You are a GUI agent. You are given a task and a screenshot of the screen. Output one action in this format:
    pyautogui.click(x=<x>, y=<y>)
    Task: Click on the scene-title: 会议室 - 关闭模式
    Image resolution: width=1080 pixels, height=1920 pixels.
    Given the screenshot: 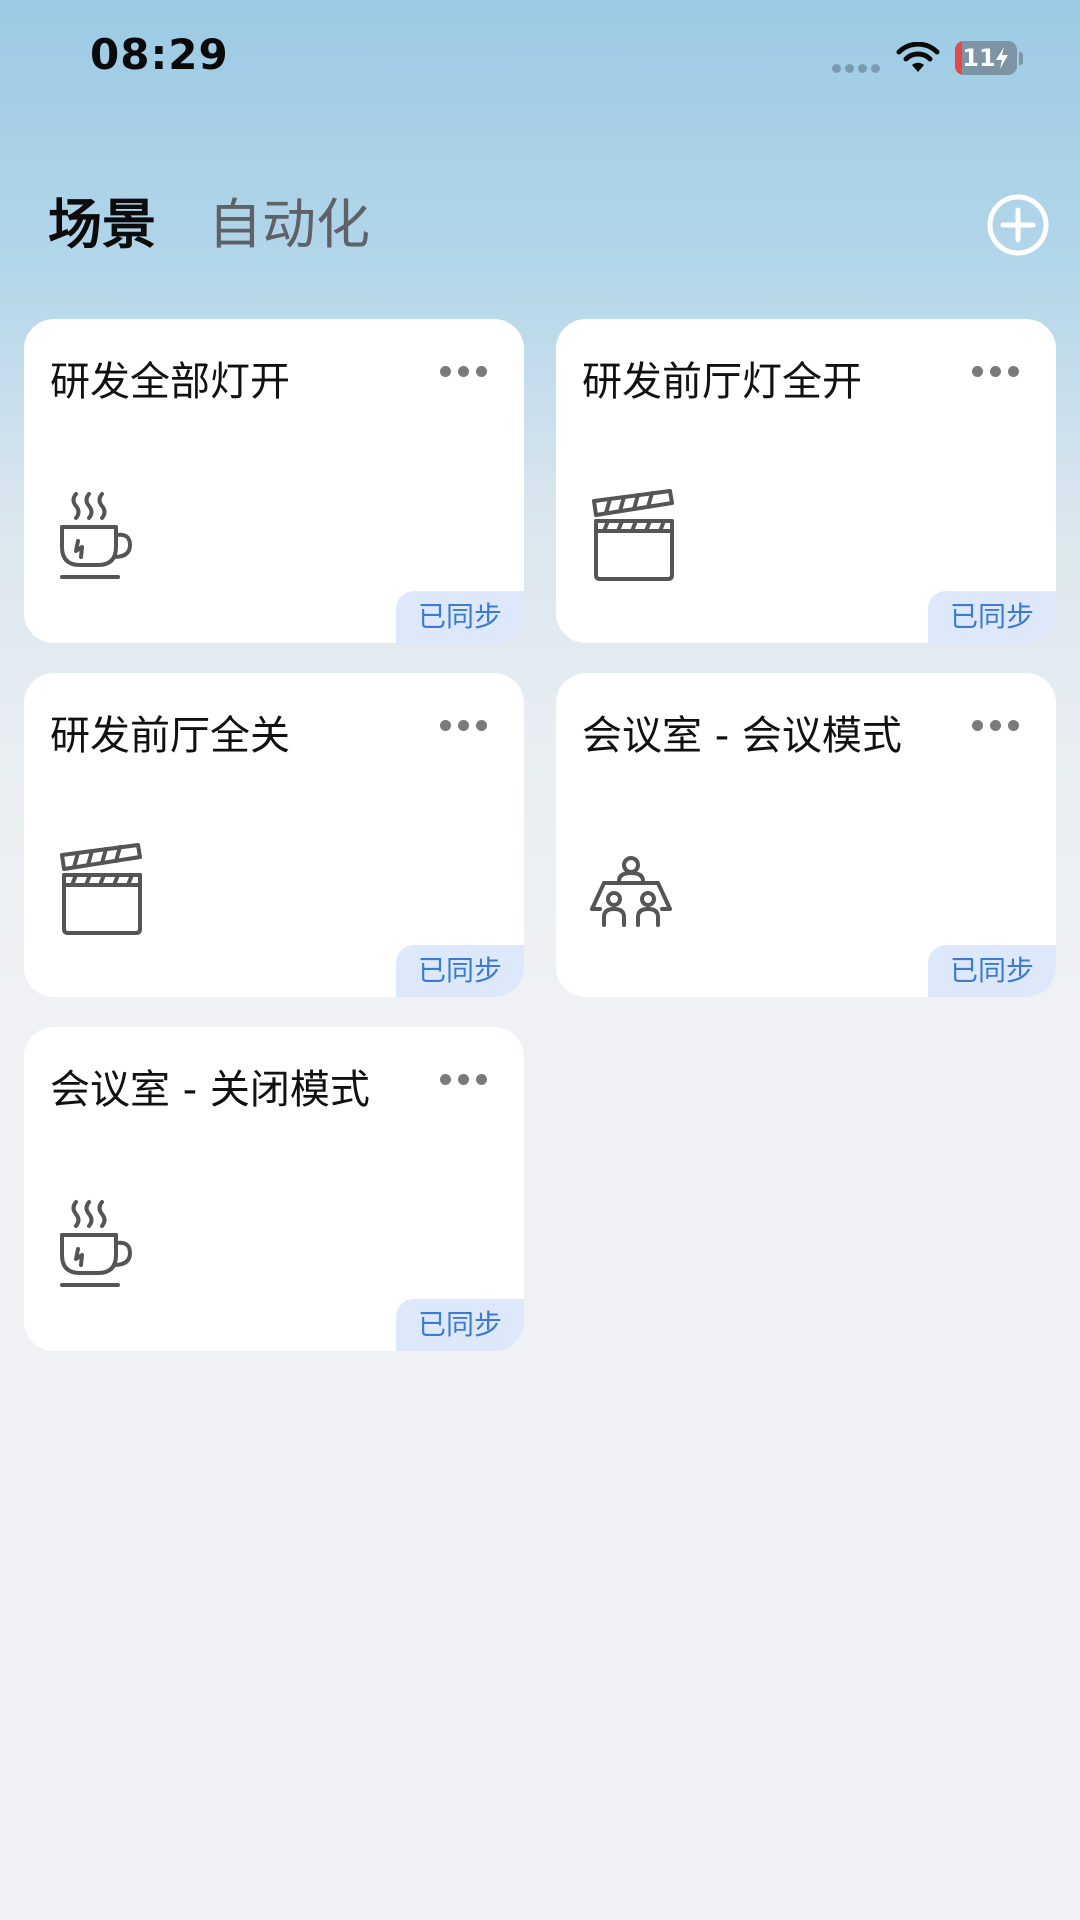 What is the action you would take?
    pyautogui.click(x=210, y=1090)
    